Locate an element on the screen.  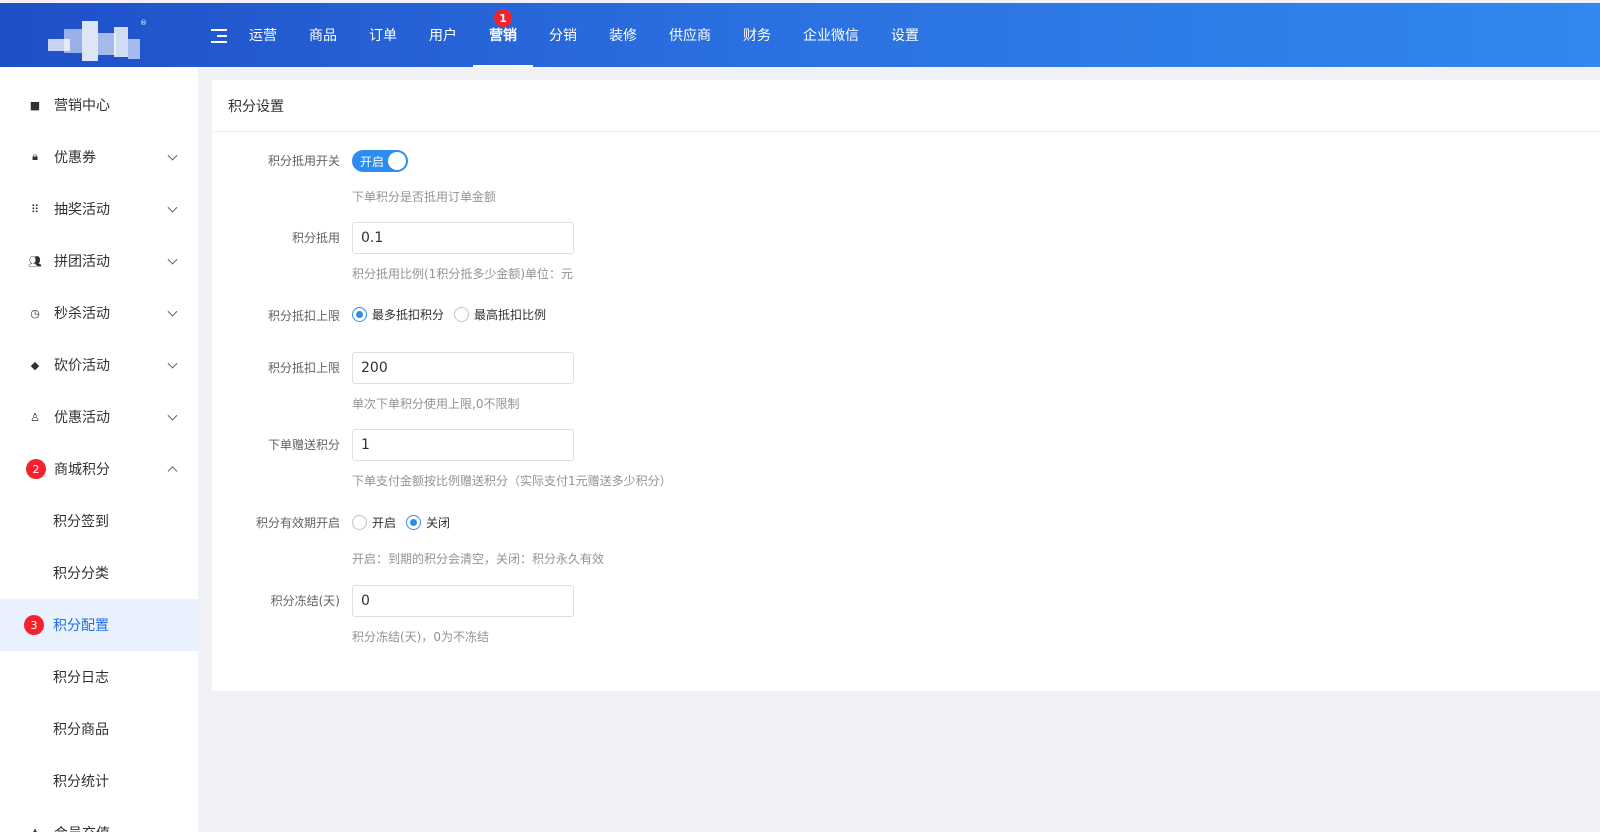
sidebar-sub-points-goods: 积分商品 is located at coordinates (99, 729).